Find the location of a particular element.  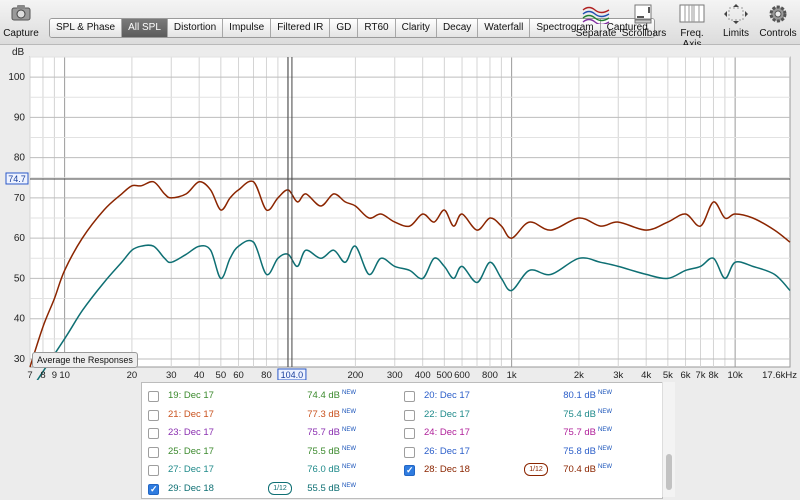

limits-button: Limits is located at coordinates (736, 21).